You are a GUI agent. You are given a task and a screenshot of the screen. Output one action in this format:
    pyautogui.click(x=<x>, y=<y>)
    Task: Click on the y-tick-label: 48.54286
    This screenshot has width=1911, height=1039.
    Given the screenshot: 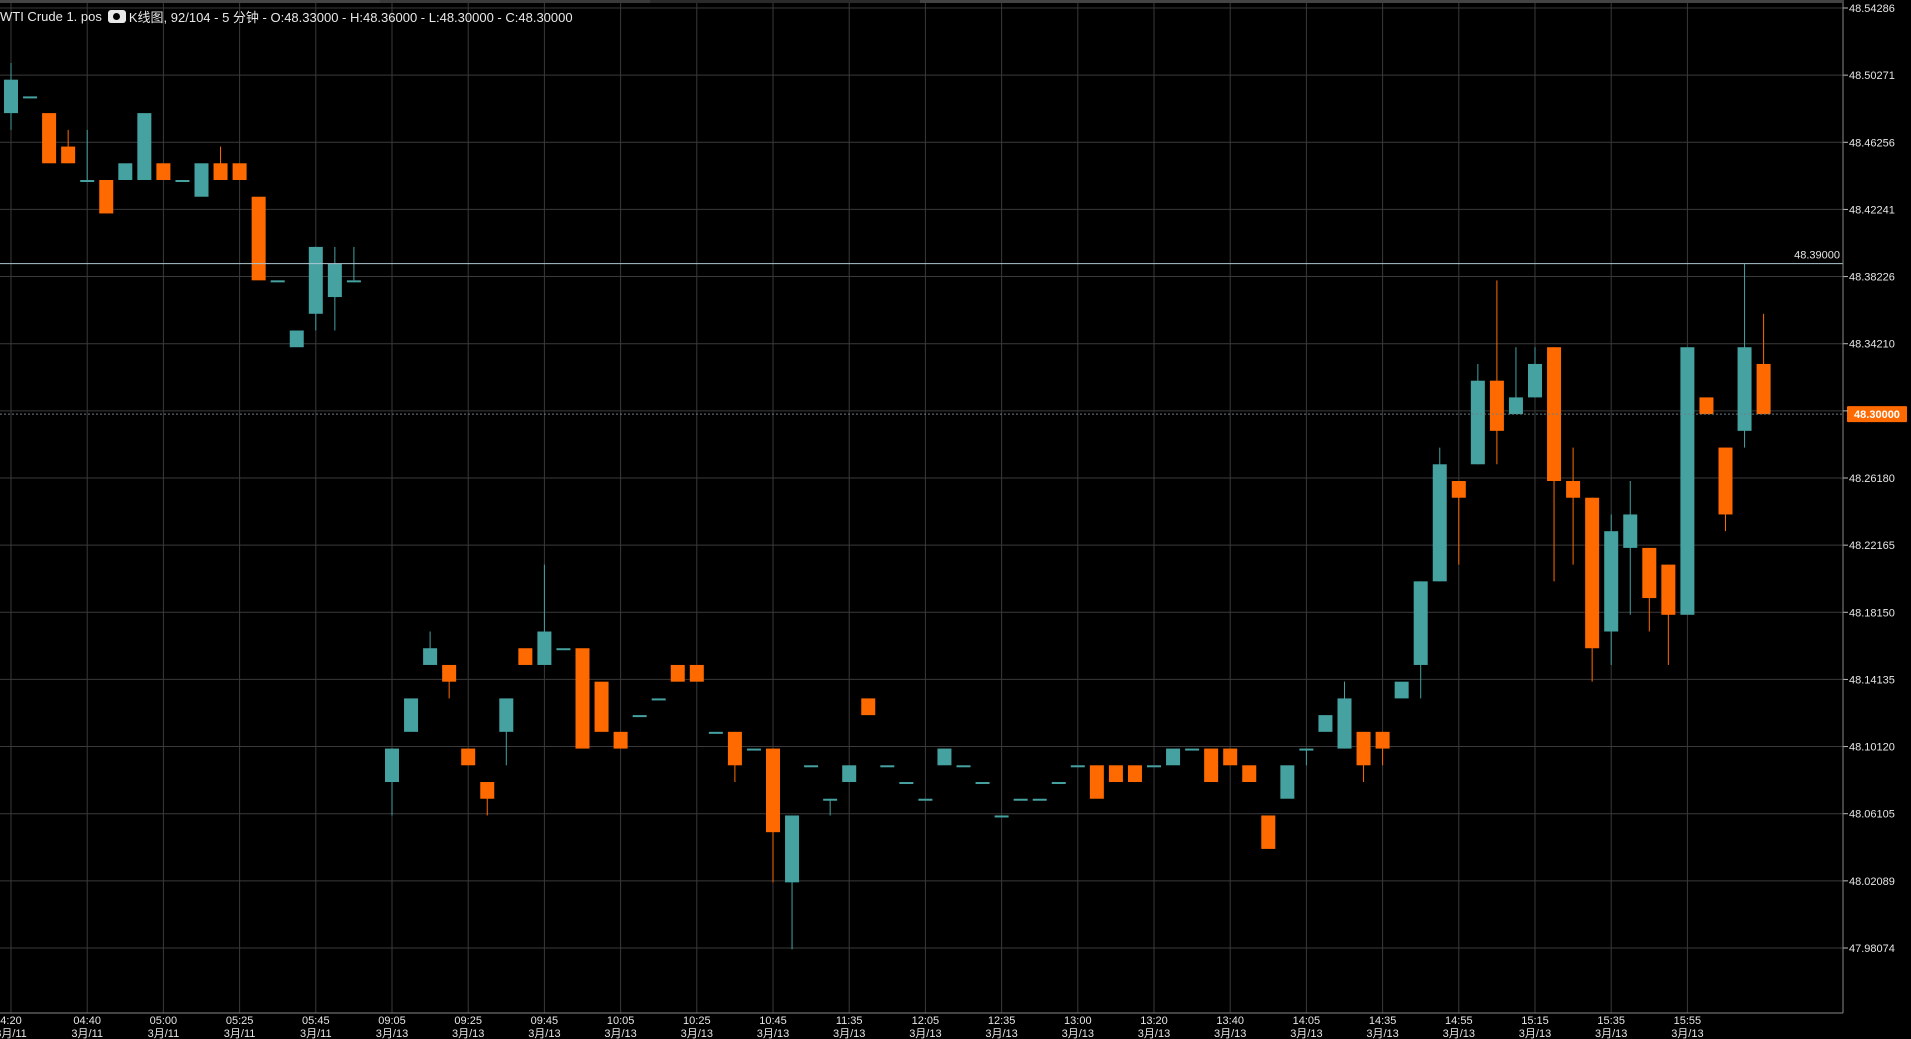 What is the action you would take?
    pyautogui.click(x=1872, y=9)
    